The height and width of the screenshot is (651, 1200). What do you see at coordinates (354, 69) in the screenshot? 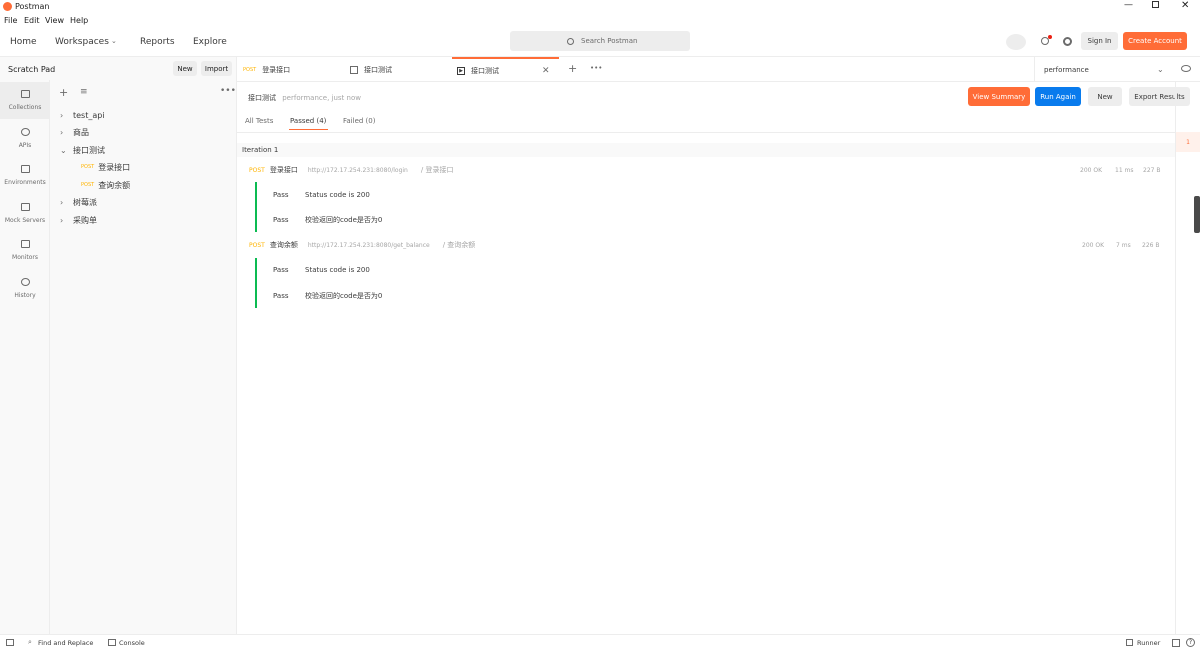
I see `collection-icon` at bounding box center [354, 69].